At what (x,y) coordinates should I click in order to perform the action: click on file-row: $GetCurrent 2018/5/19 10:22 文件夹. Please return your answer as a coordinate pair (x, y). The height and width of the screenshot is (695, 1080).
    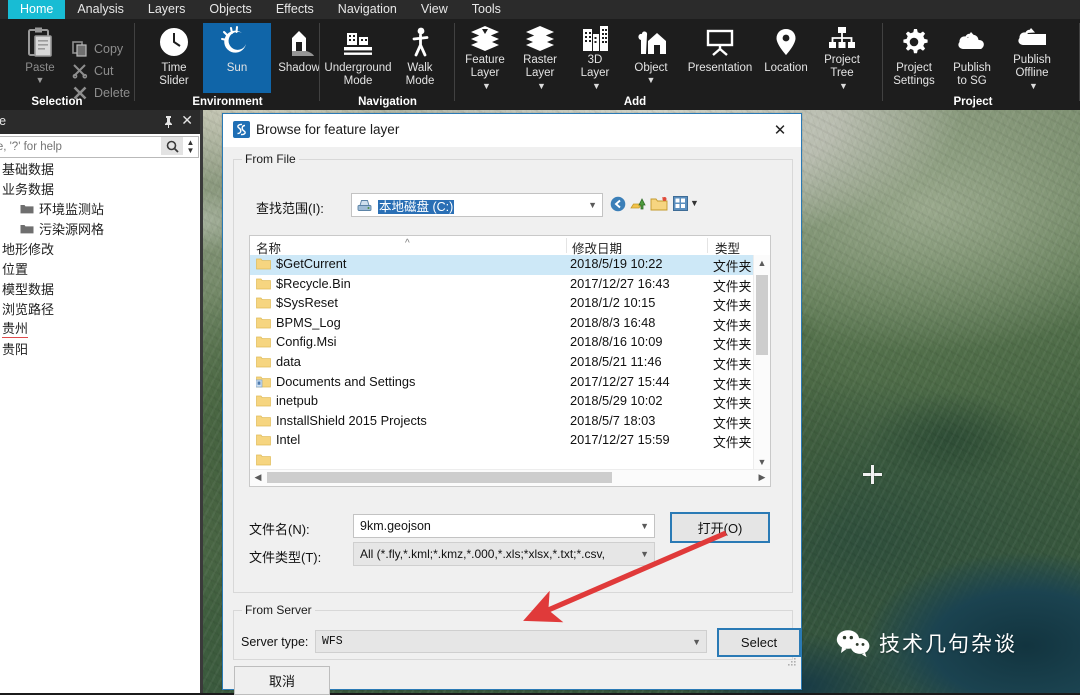
    Looking at the image, I should click on (502, 265).